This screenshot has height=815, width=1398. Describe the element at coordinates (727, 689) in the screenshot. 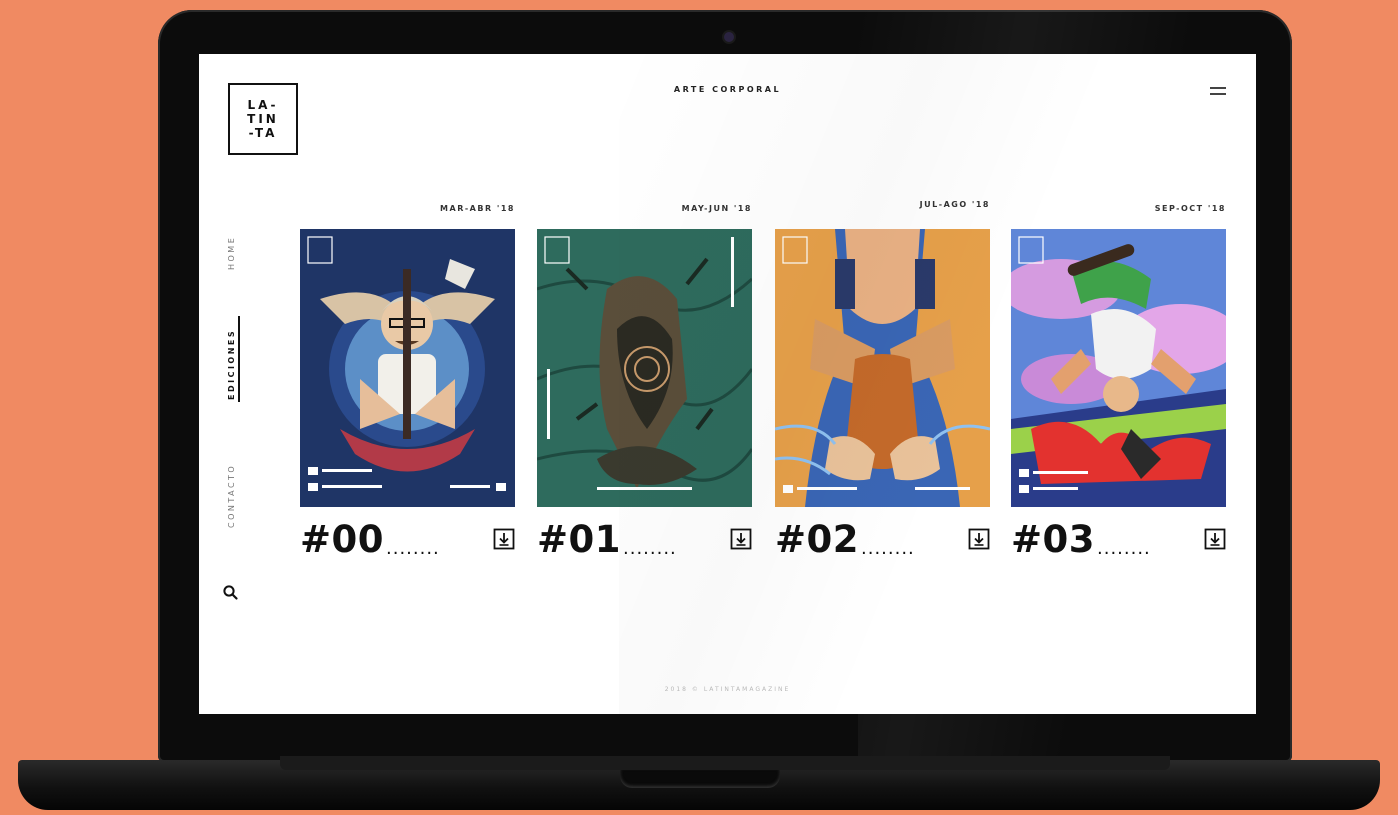

I see `footer-copyright: 2018 © LATINTAMAGAZINE` at that location.